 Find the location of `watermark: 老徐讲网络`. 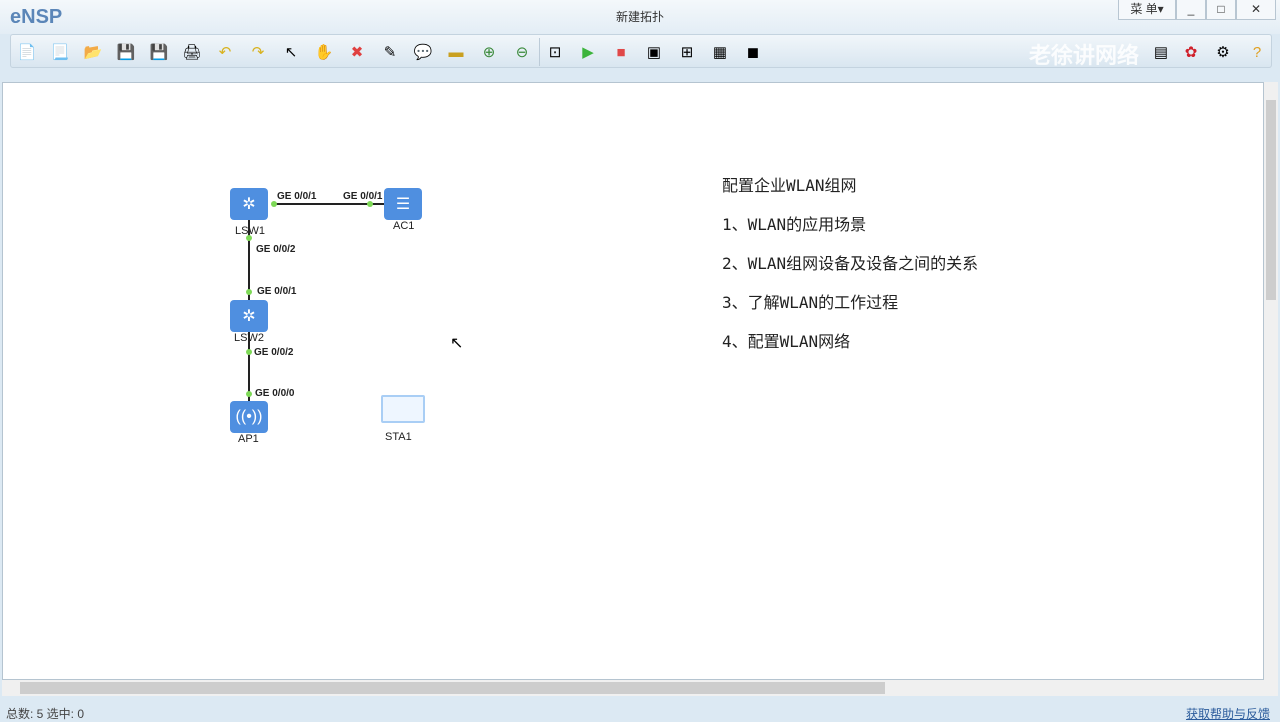

watermark: 老徐讲网络 is located at coordinates (1084, 55).